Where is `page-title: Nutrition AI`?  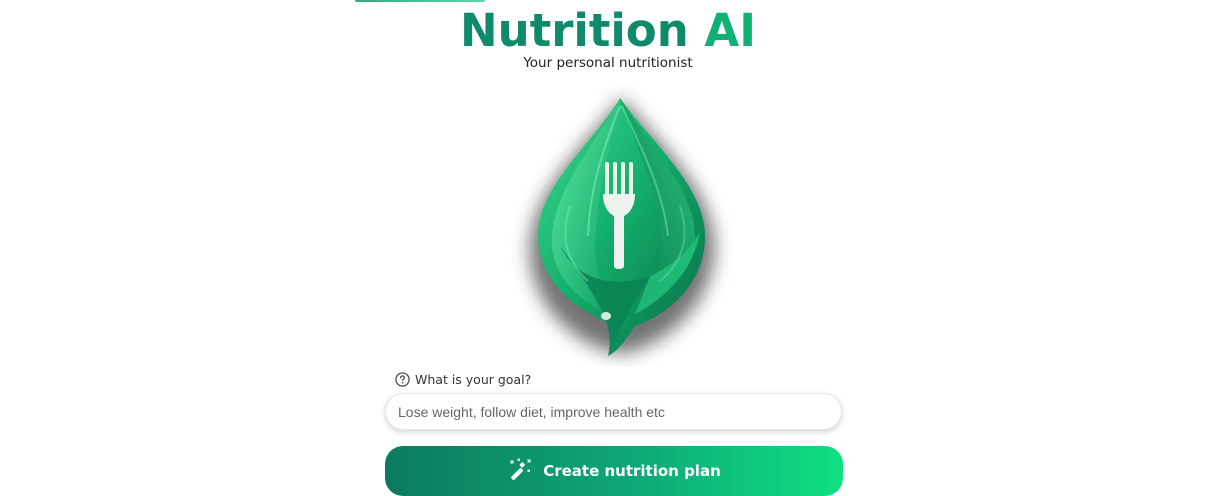 page-title: Nutrition AI is located at coordinates (608, 31).